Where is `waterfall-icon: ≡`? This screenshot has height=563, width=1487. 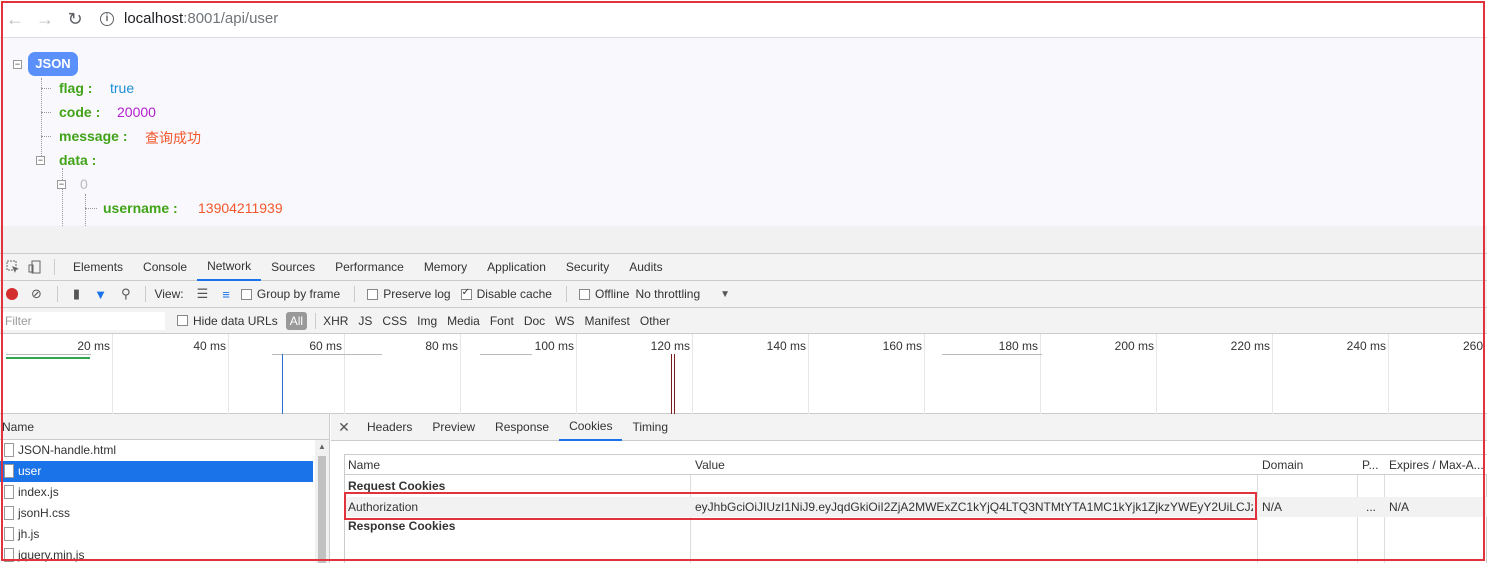 waterfall-icon: ≡ is located at coordinates (226, 294).